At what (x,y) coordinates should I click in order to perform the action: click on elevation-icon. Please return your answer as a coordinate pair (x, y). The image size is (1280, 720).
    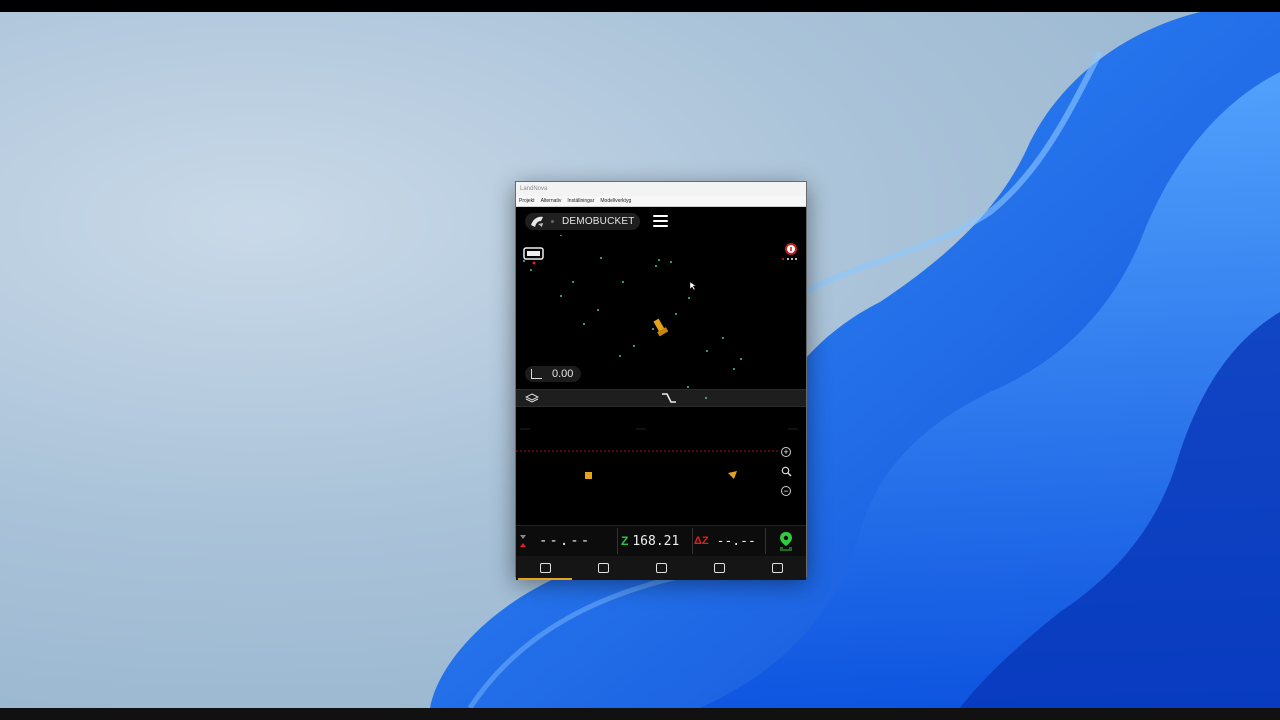
    Looking at the image, I should click on (536, 374).